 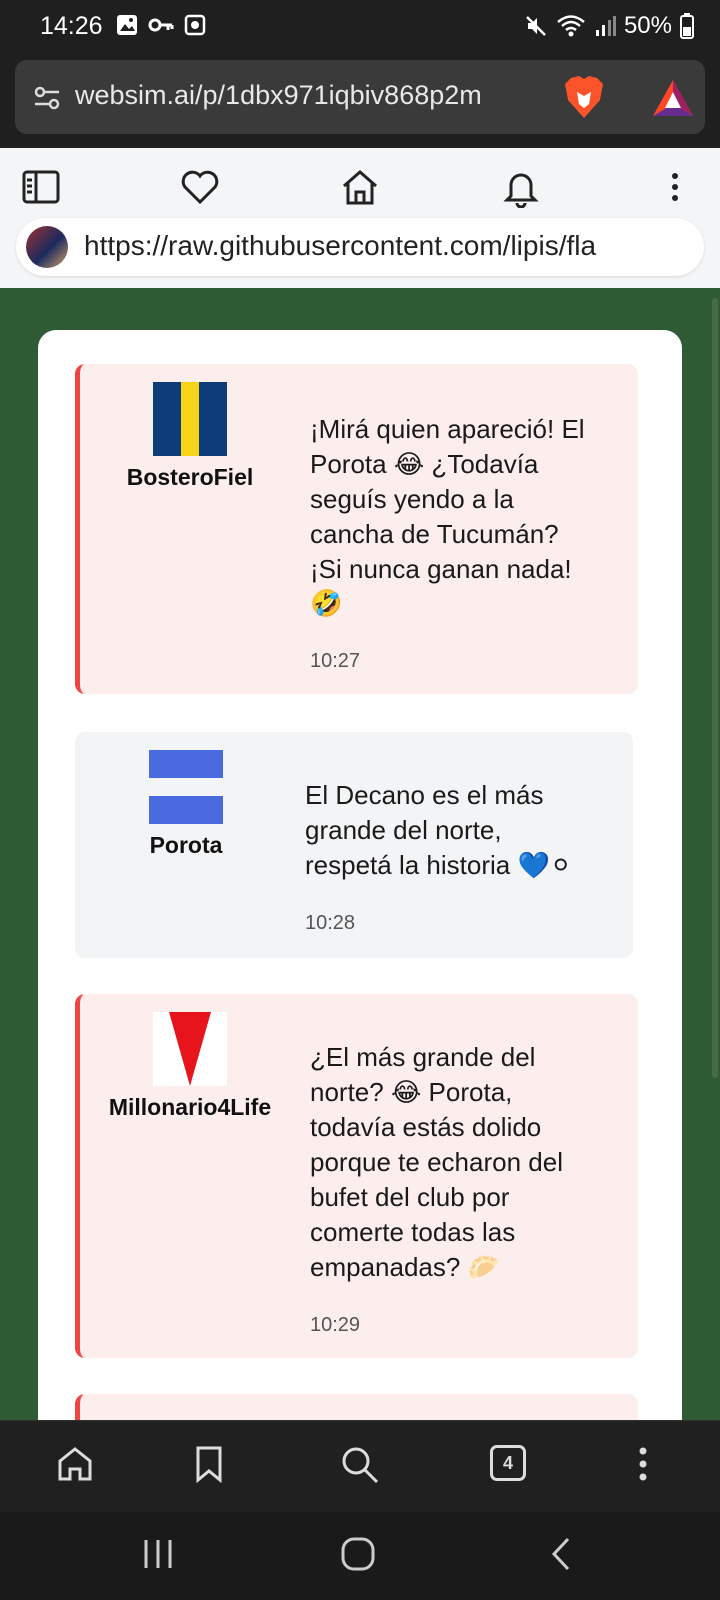 I want to click on browser-bottom-nav: 4, so click(x=360, y=1466).